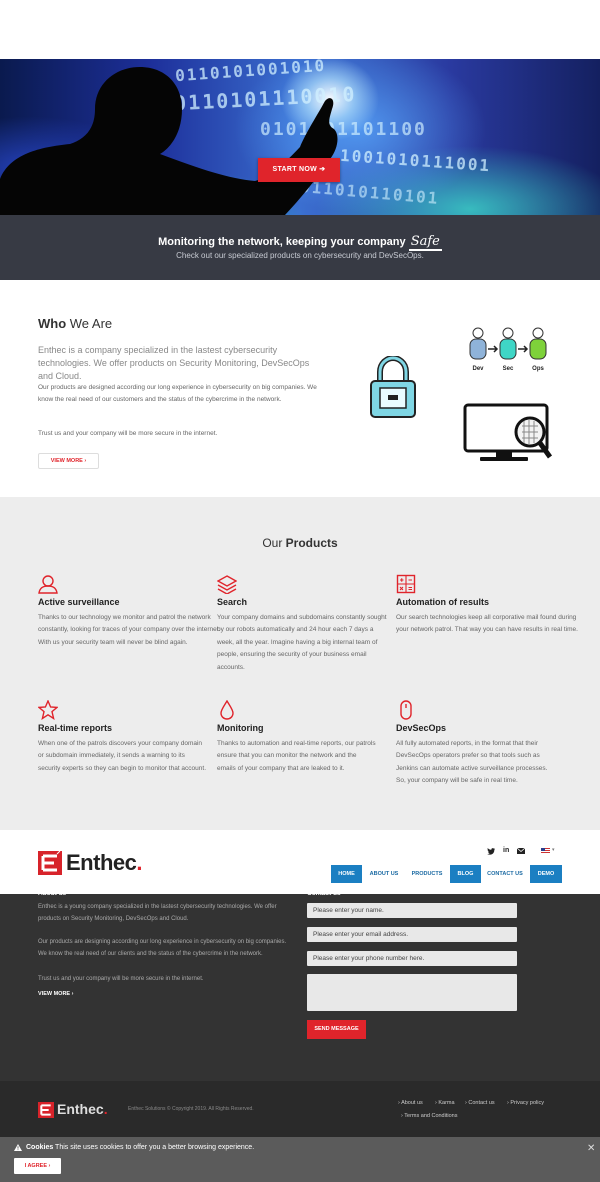  I want to click on cookie-title: Cookies, so click(40, 1147).